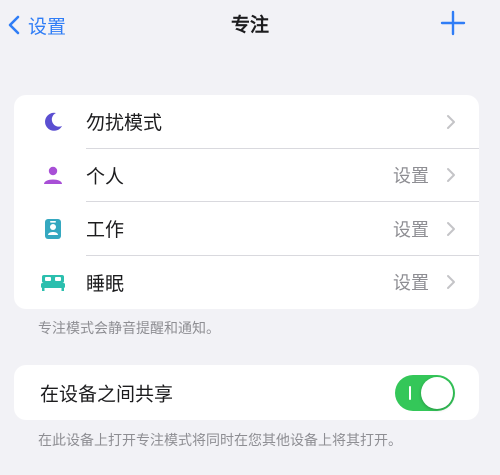  What do you see at coordinates (105, 283) in the screenshot?
I see `item-label: 睡眠` at bounding box center [105, 283].